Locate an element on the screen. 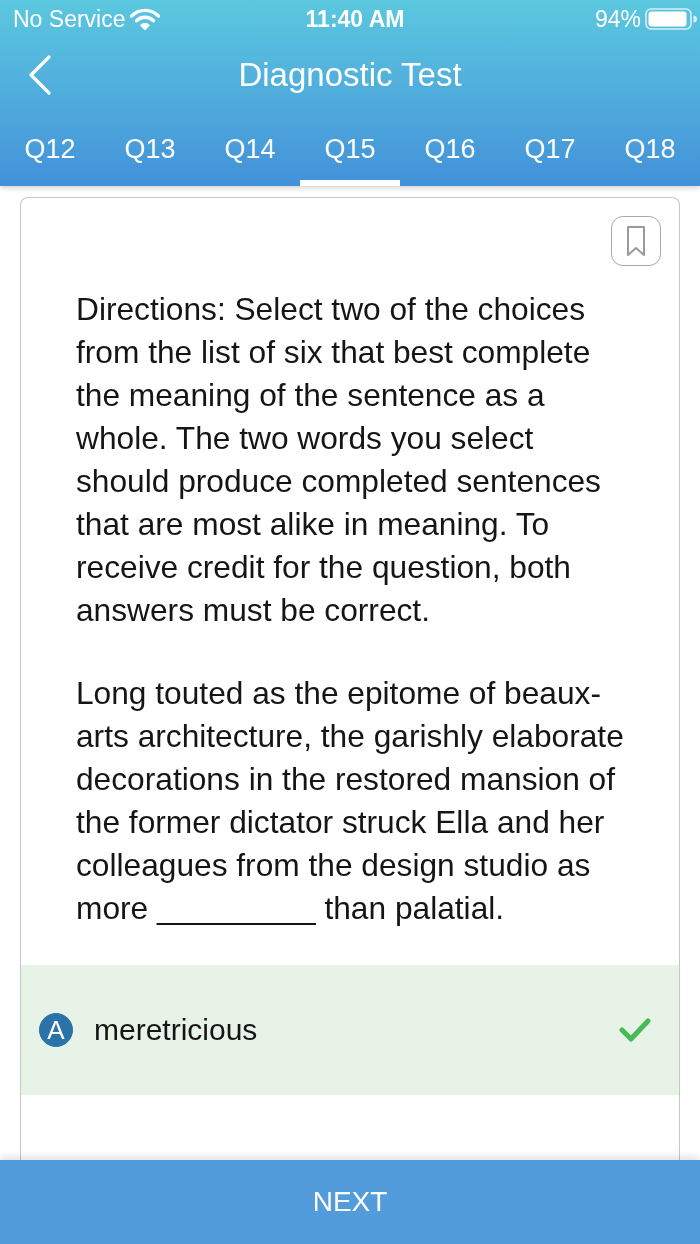 Image resolution: width=700 pixels, height=1244 pixels. question-tab: Q13 is located at coordinates (150, 149).